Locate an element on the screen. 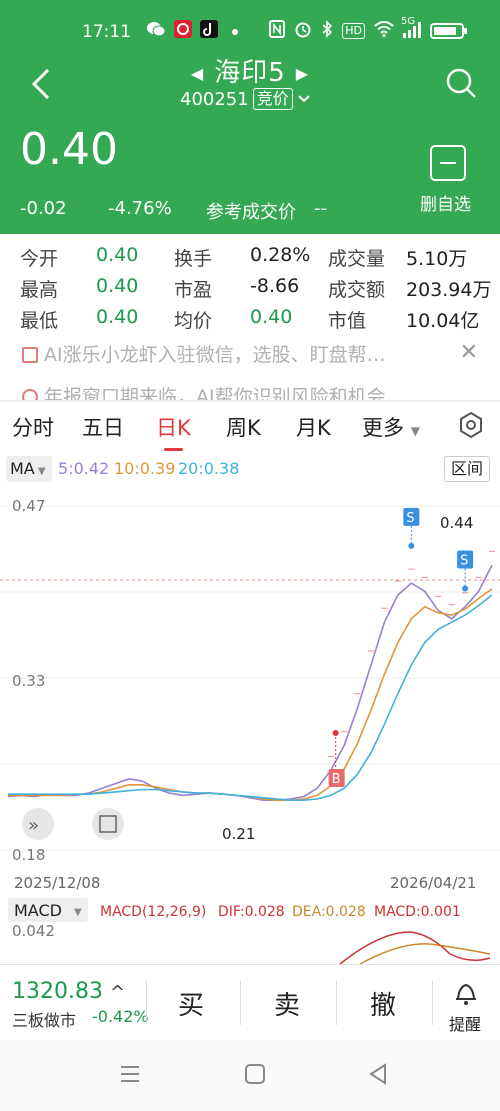  status-system-icons: HD 5G is located at coordinates (368, 29).